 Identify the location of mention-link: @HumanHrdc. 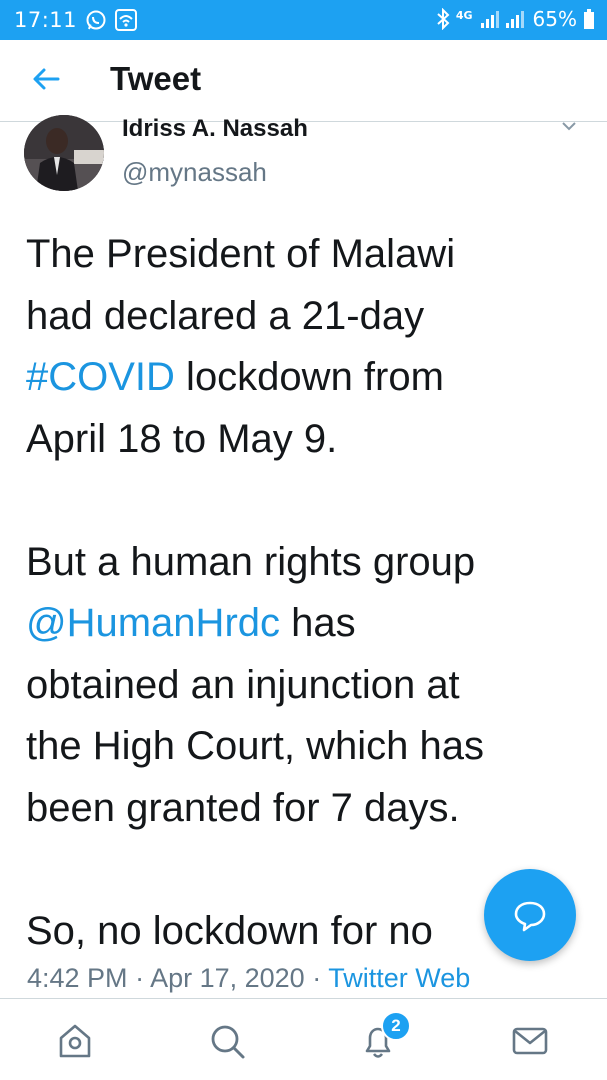
(153, 623).